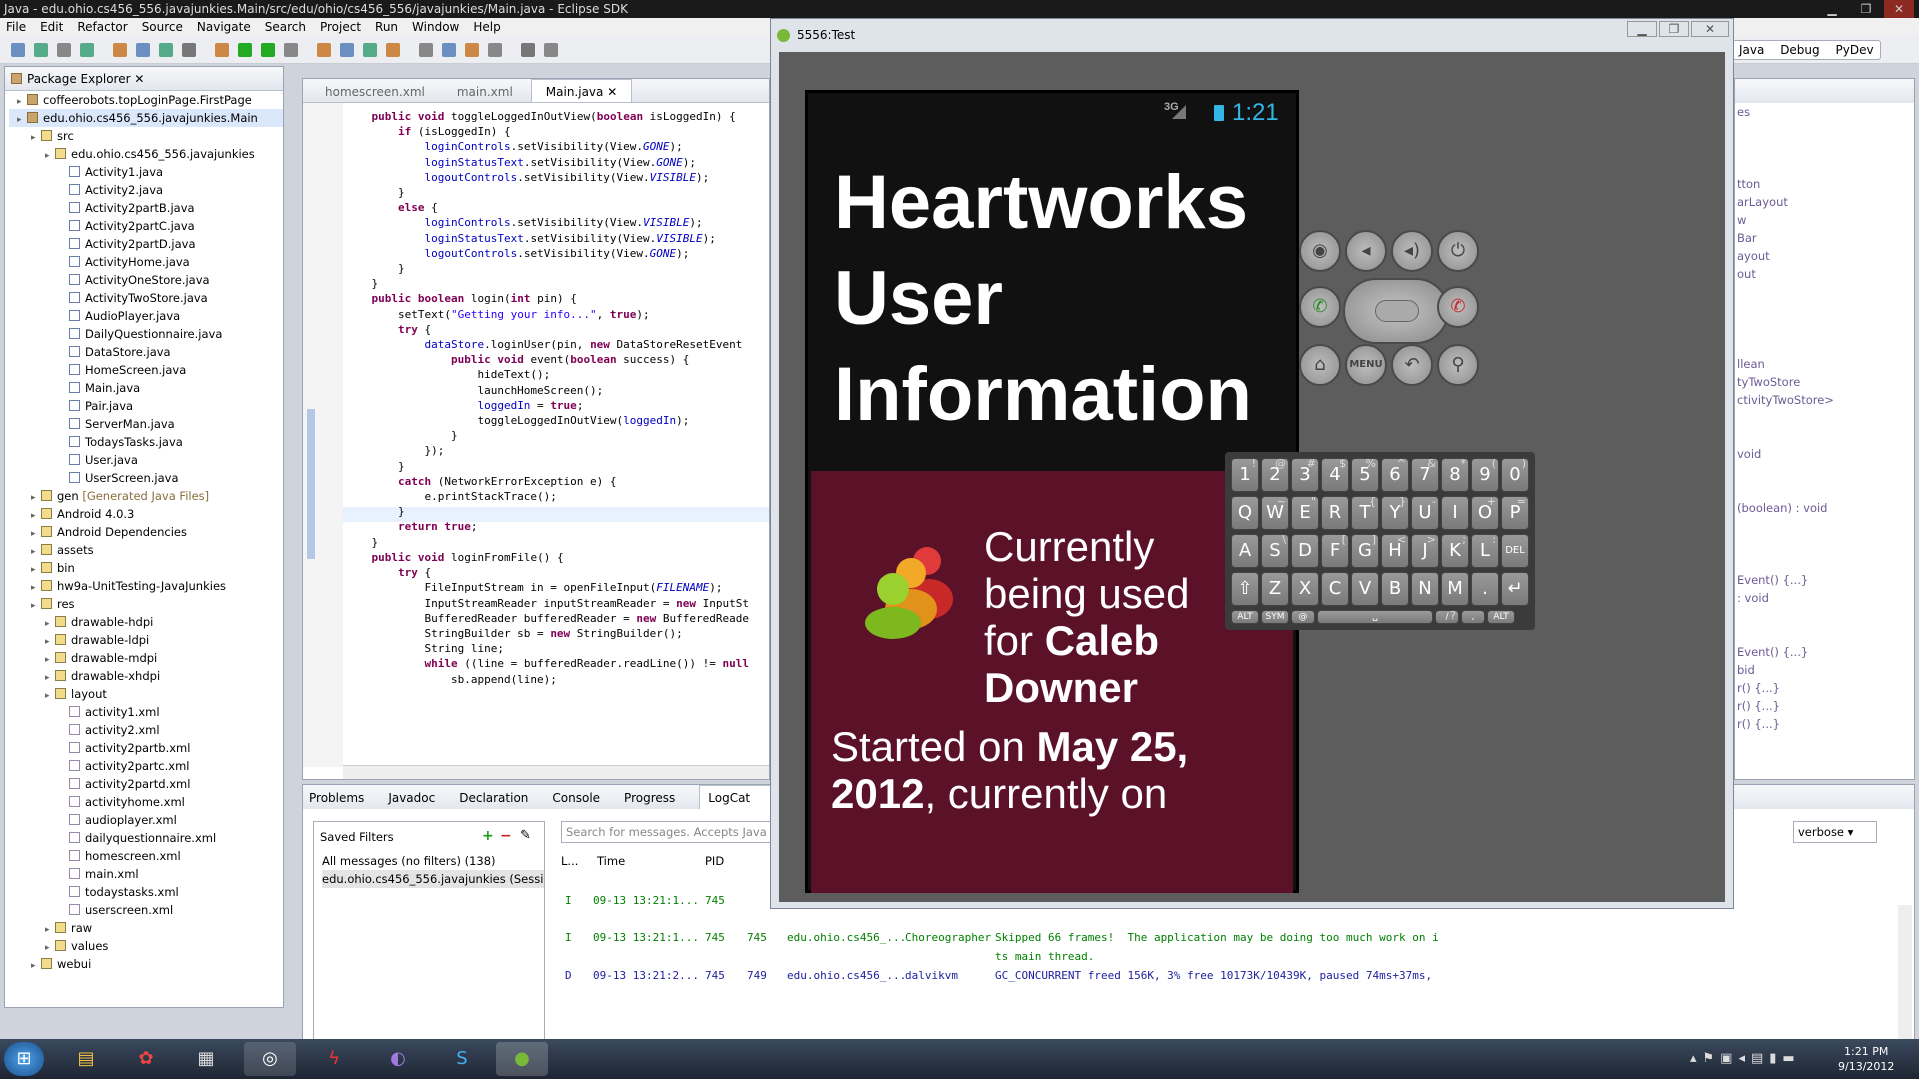  Describe the element at coordinates (1275, 551) in the screenshot. I see `key: S \` at that location.